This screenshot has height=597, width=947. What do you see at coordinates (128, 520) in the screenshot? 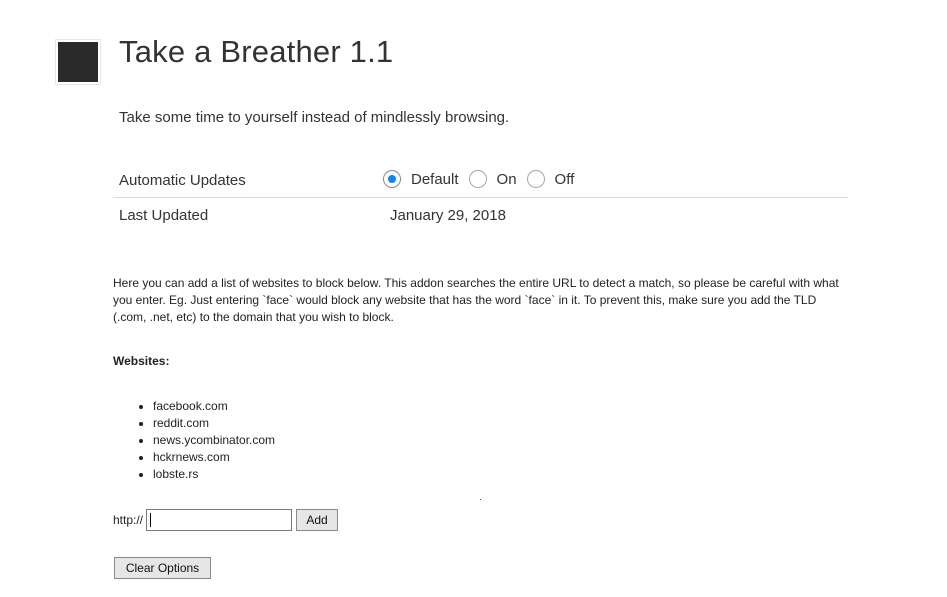
I see `url-prefix: http://` at bounding box center [128, 520].